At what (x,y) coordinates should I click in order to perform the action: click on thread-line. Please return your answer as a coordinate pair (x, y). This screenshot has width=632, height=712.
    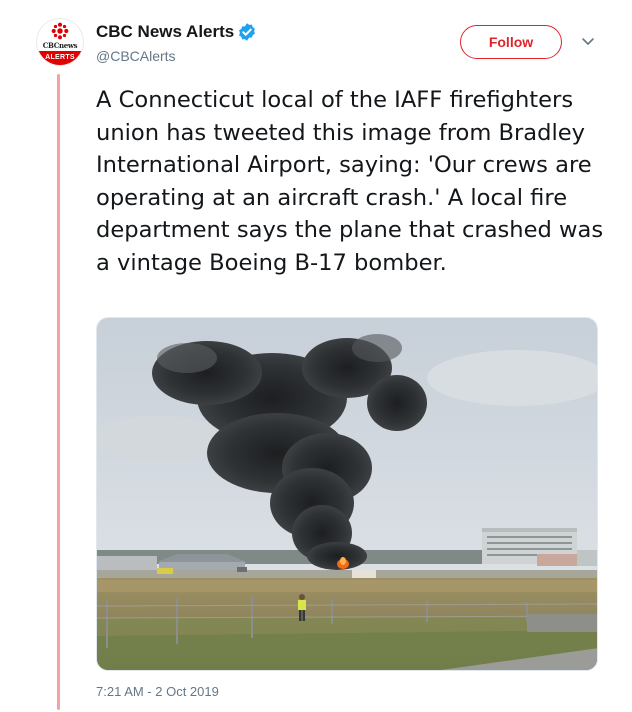
    Looking at the image, I should click on (58, 392).